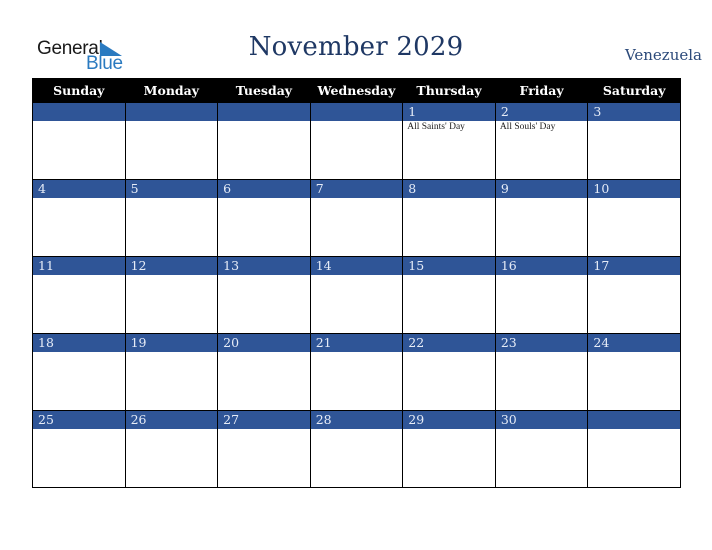  What do you see at coordinates (319, 188) in the screenshot?
I see `day-number: 7` at bounding box center [319, 188].